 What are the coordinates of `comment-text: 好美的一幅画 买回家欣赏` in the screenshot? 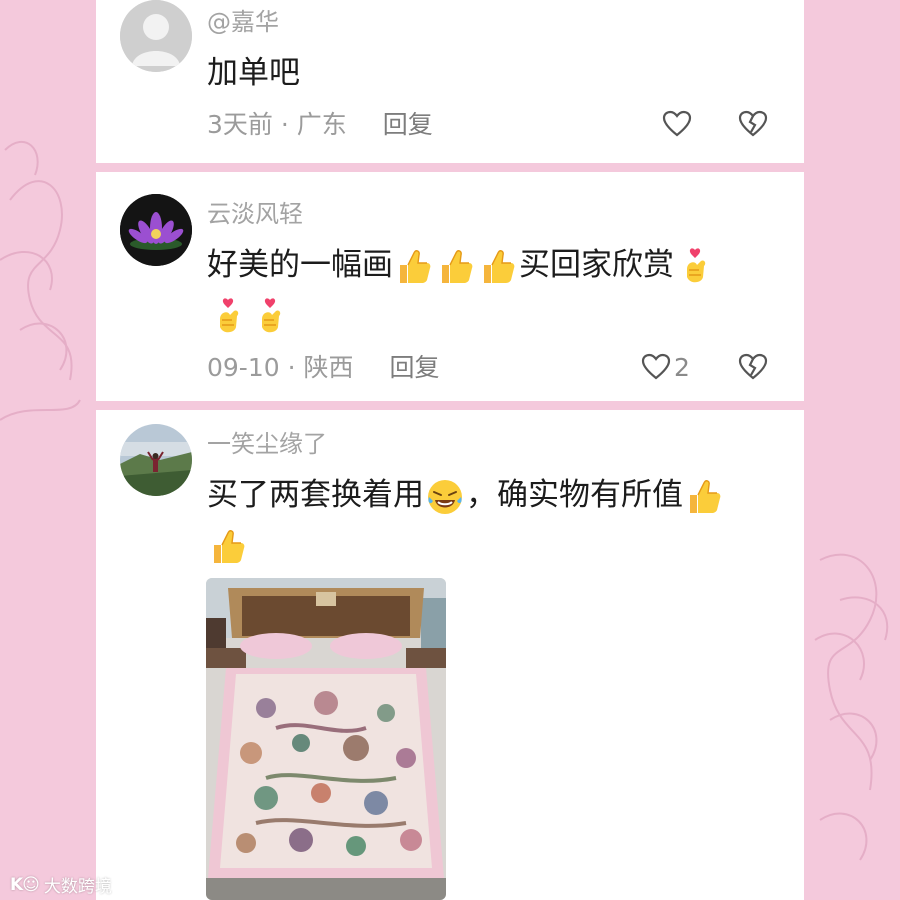 It's located at (492, 290).